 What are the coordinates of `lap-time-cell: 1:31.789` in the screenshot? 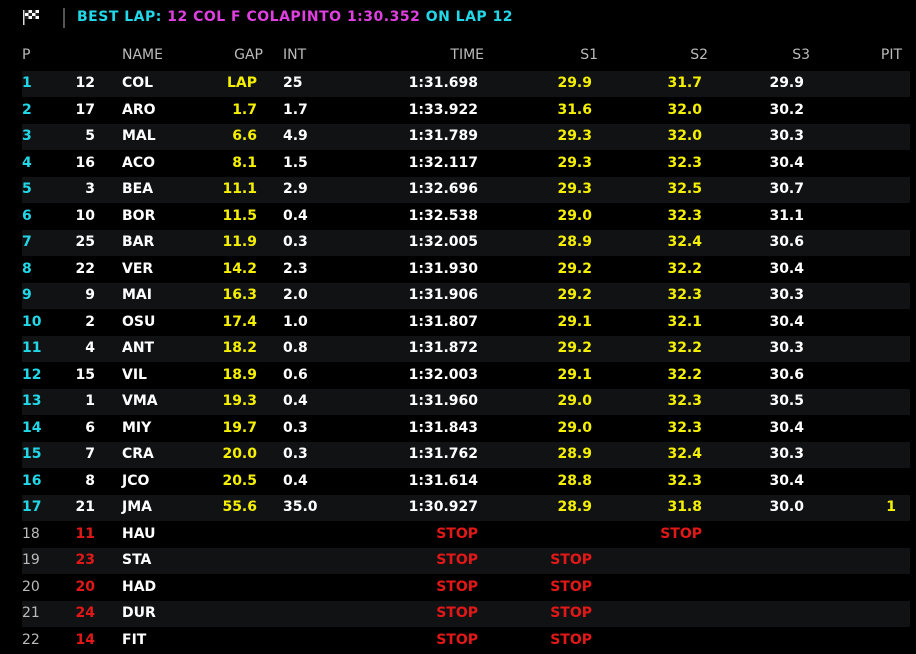 It's located at (443, 136).